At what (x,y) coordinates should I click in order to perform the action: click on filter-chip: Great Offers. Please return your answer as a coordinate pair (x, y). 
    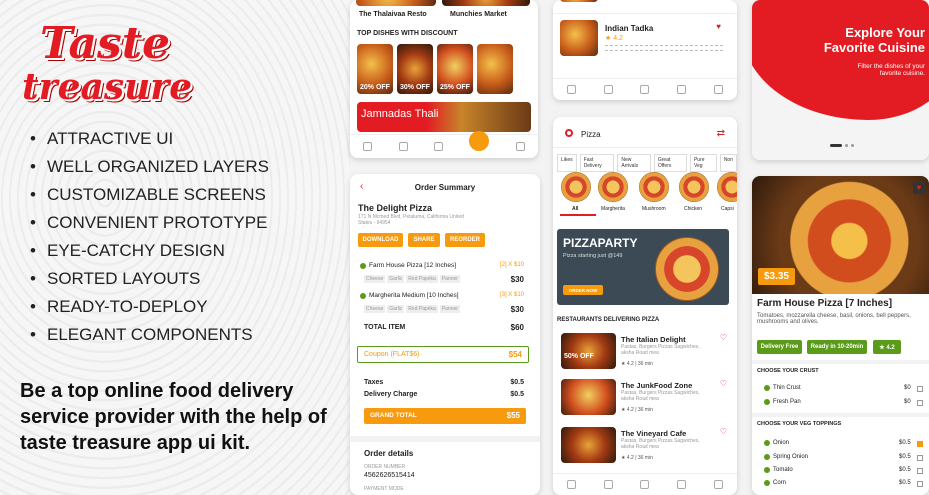
    Looking at the image, I should click on (670, 163).